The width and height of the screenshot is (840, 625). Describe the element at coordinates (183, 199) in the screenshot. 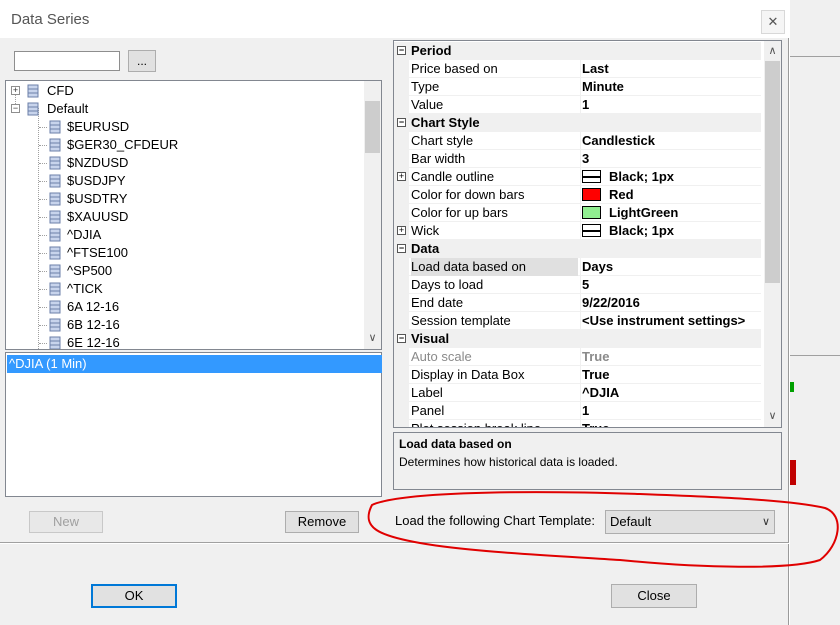

I see `tree-node: $USDTRY` at that location.